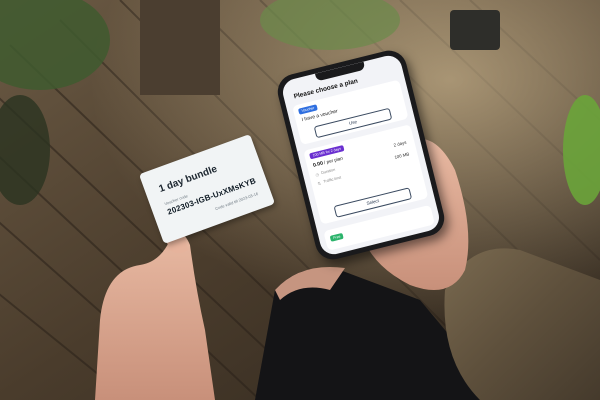 This screenshot has width=600, height=400. Describe the element at coordinates (328, 171) in the screenshot. I see `duration-label: Duration` at that location.